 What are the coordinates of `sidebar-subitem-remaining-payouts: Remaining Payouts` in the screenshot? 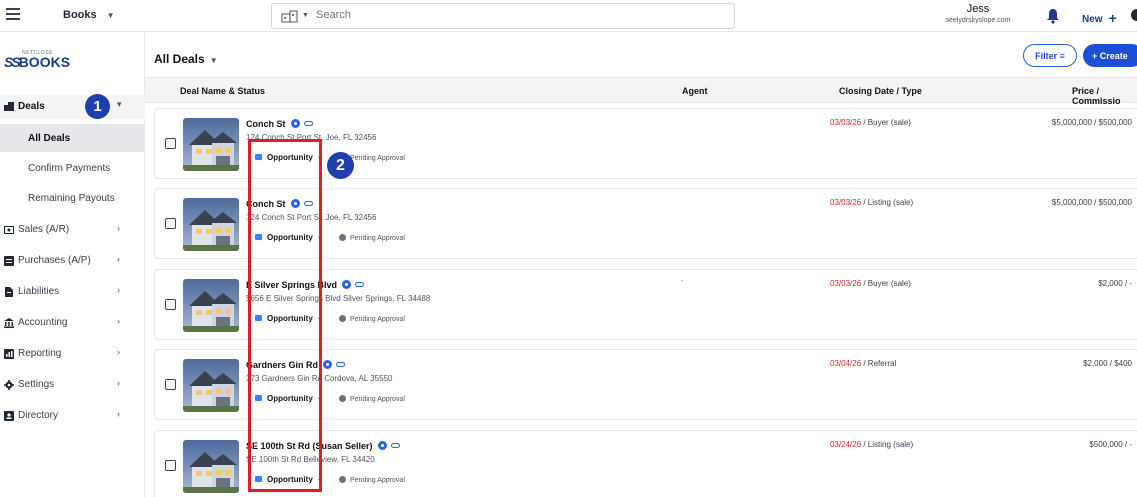 It's located at (72, 198).